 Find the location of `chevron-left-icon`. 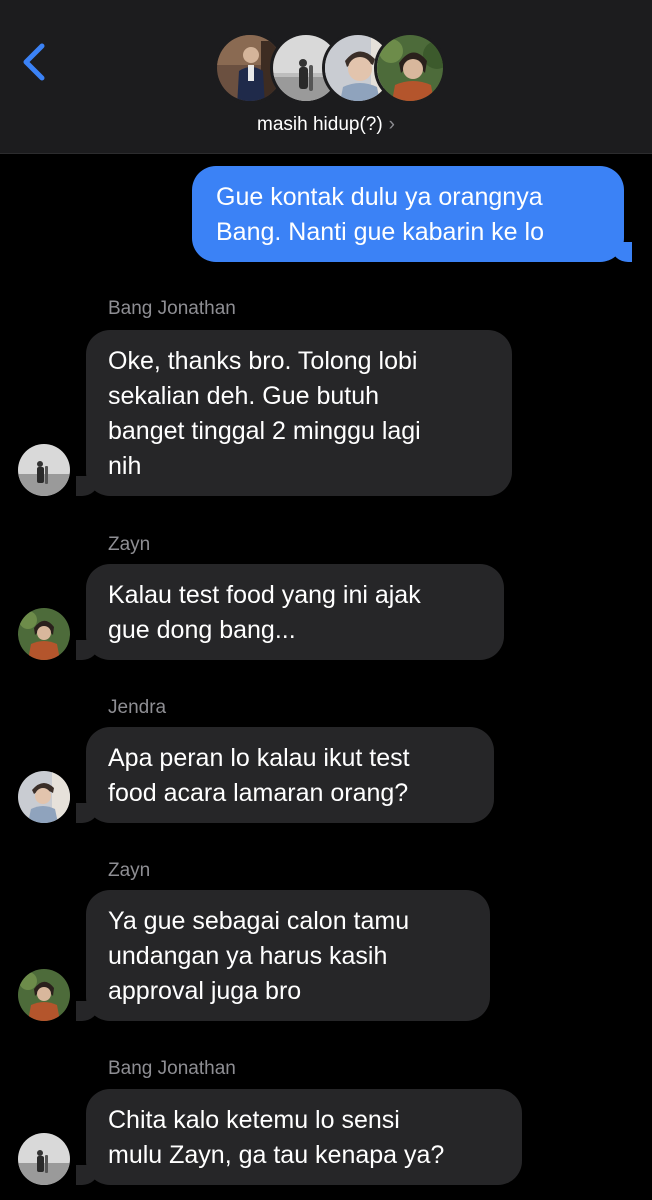

chevron-left-icon is located at coordinates (34, 62).